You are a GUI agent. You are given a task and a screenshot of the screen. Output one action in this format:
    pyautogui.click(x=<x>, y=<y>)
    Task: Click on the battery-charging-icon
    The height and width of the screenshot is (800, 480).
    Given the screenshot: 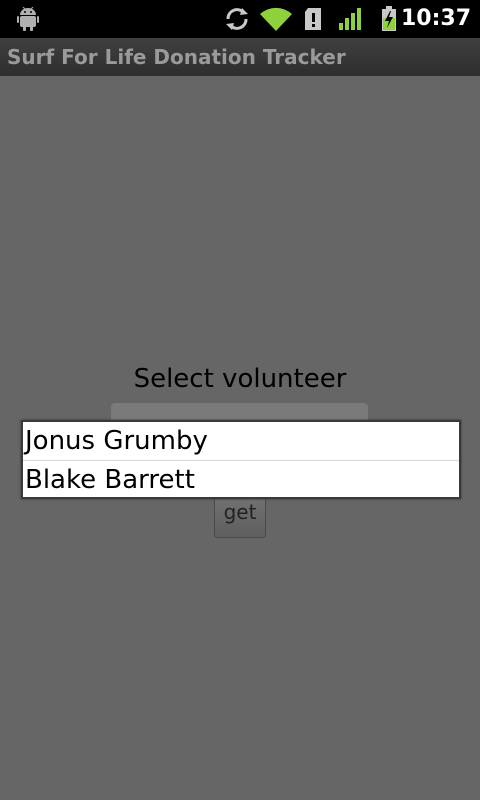 What is the action you would take?
    pyautogui.click(x=389, y=19)
    